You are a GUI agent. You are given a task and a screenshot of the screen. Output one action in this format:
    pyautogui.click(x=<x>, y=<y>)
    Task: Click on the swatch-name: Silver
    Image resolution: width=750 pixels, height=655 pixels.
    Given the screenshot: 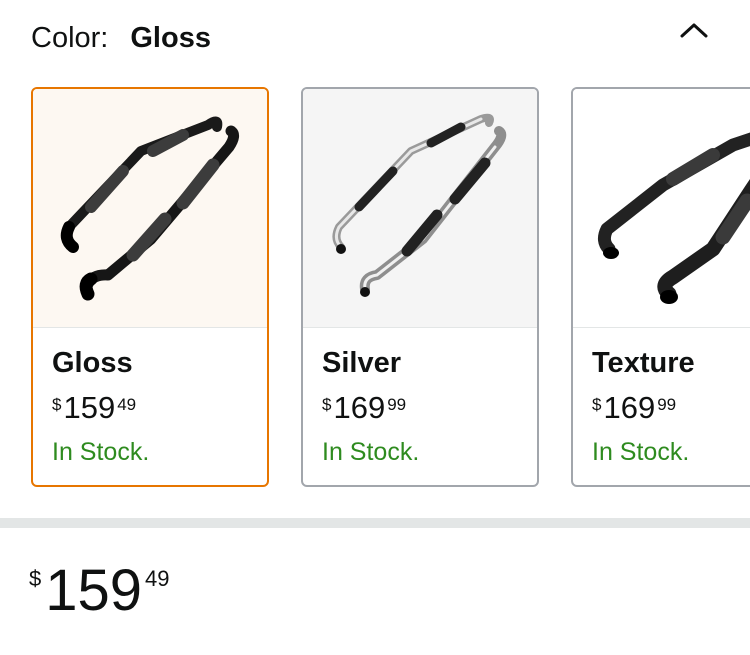 What is the action you would take?
    pyautogui.click(x=361, y=363)
    